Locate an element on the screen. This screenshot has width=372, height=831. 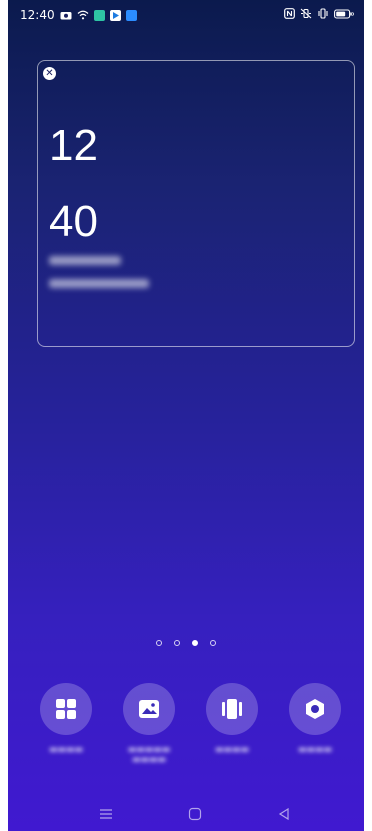
wallpaper-icon is located at coordinates (149, 709).